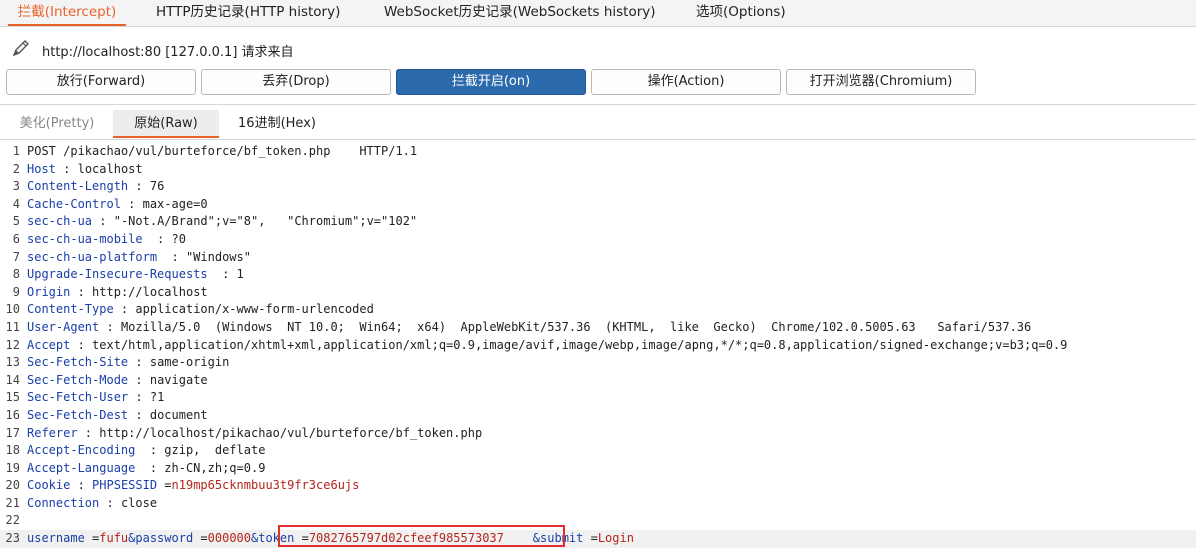  I want to click on line-number: 13, so click(12, 362).